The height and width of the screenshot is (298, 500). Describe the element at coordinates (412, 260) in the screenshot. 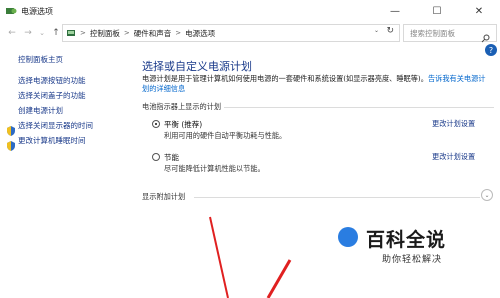

I see `watermark-subtitle: 助你轻松解决` at that location.